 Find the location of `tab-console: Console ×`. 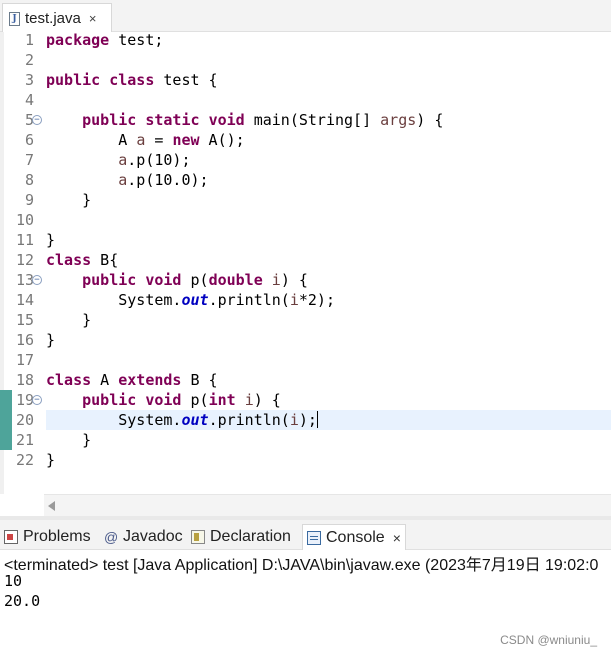

tab-console: Console × is located at coordinates (354, 537).